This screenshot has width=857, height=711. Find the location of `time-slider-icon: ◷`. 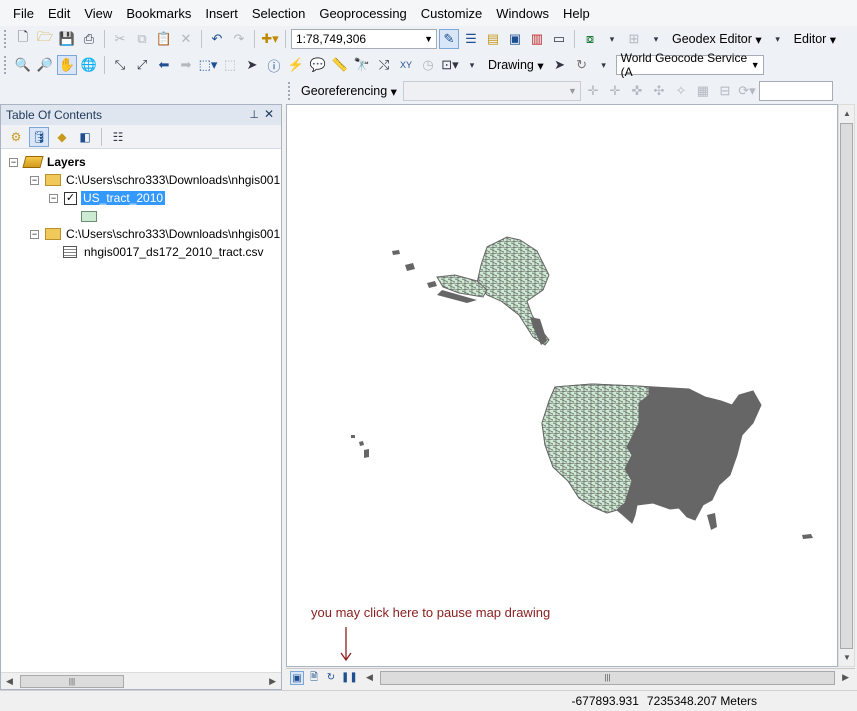

time-slider-icon: ◷ is located at coordinates (428, 65).